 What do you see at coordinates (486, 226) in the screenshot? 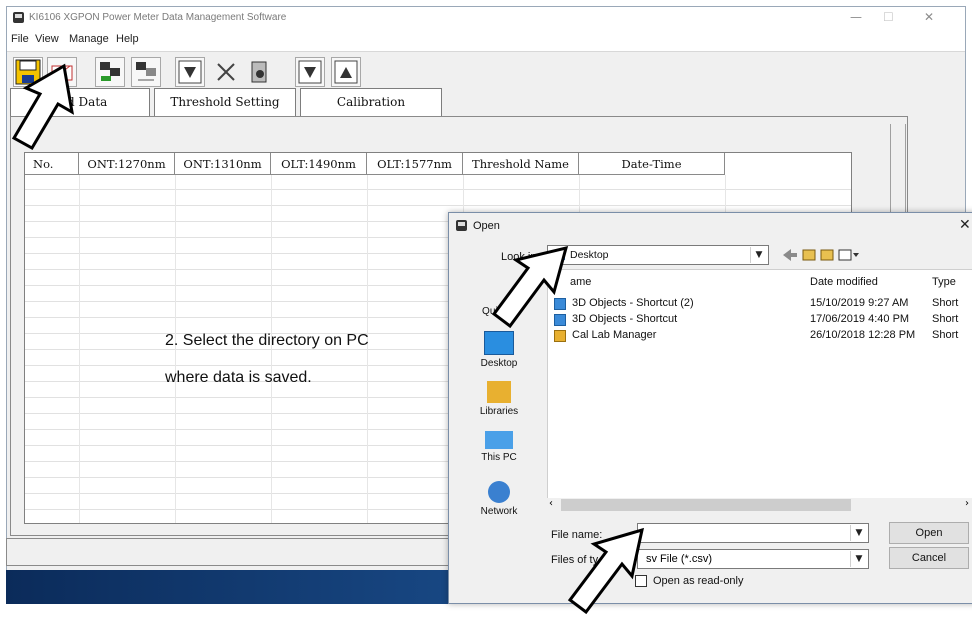
I see `dialog-title: Open` at bounding box center [486, 226].